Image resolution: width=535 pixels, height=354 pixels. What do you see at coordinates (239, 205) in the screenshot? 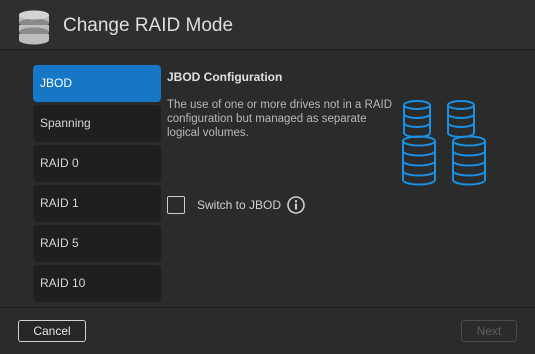
I see `switch-to-jbod-label: Switch to JBOD` at bounding box center [239, 205].